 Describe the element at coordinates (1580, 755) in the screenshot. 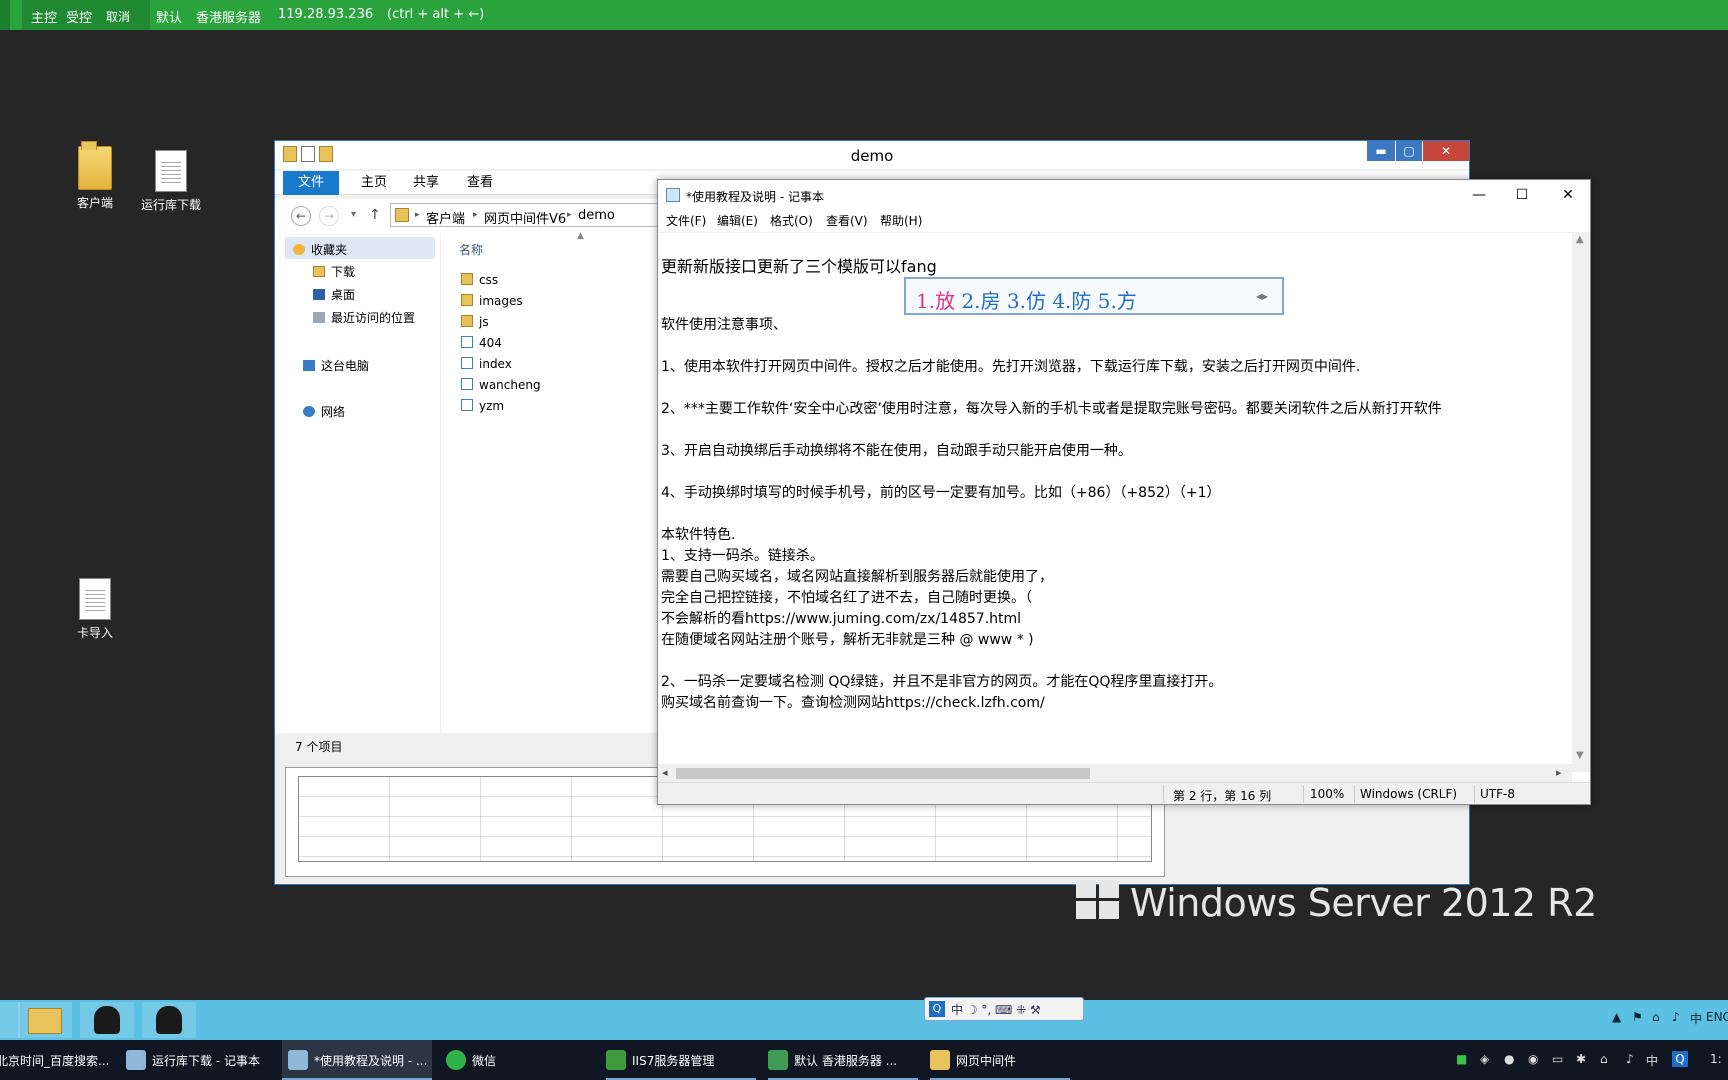

I see `scroll-down-arrow-icon: ▼` at that location.